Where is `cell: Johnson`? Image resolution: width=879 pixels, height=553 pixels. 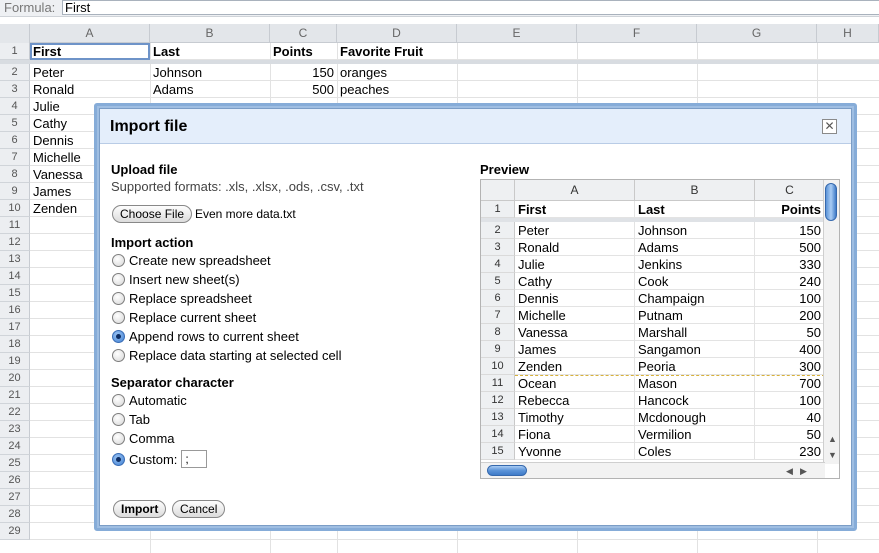 cell: Johnson is located at coordinates (210, 72).